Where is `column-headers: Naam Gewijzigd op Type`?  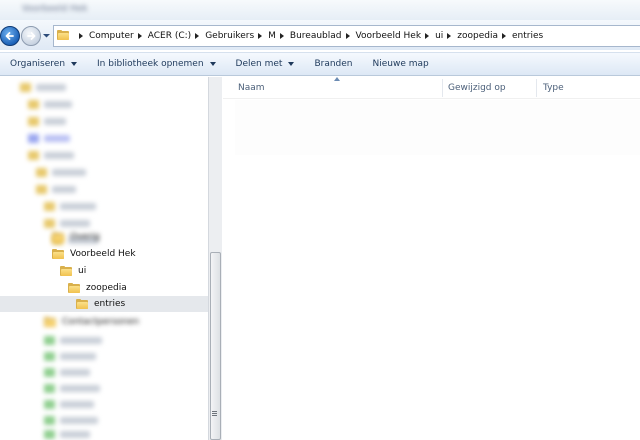
column-headers: Naam Gewijzigd op Type is located at coordinates (431, 88).